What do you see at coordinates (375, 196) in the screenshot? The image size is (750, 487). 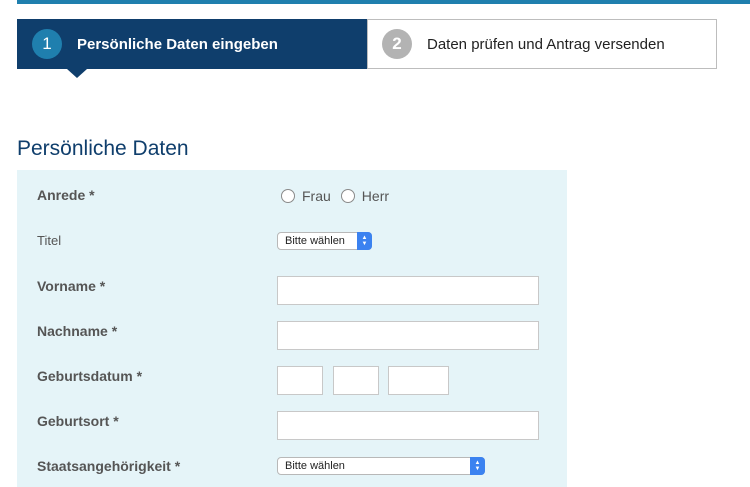 I see `anrede-herr-label: Herr` at bounding box center [375, 196].